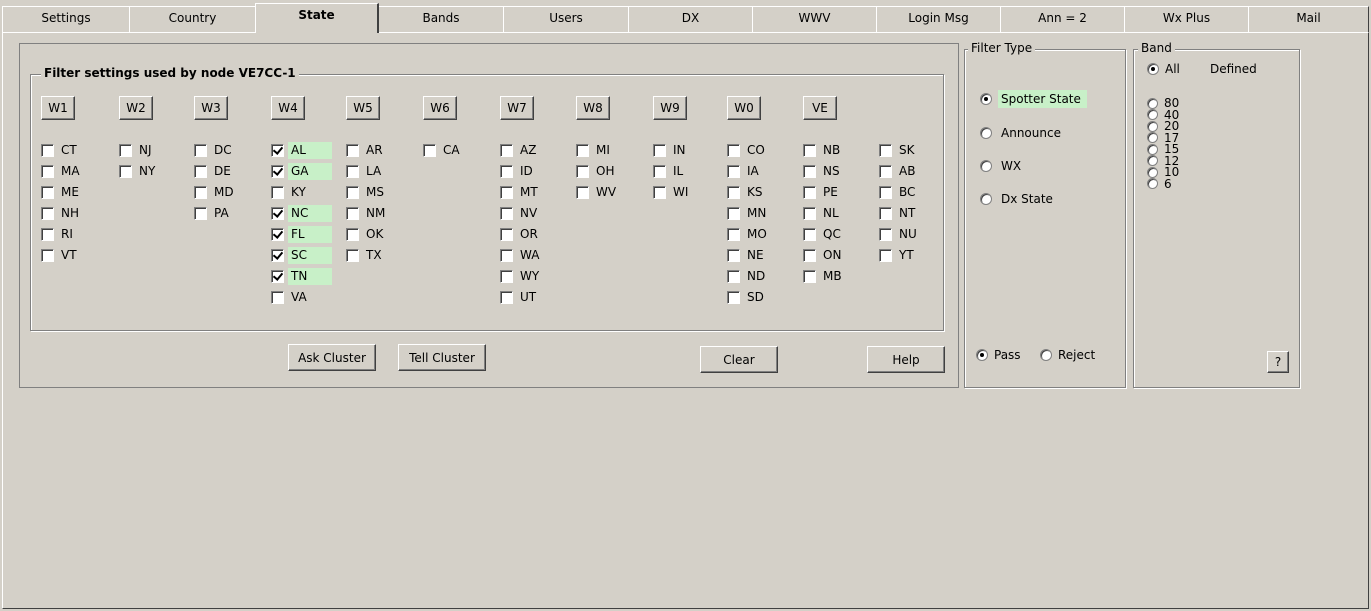 This screenshot has width=1371, height=611. What do you see at coordinates (1186, 19) in the screenshot?
I see `tab-wx-plus: Wx Plus` at bounding box center [1186, 19].